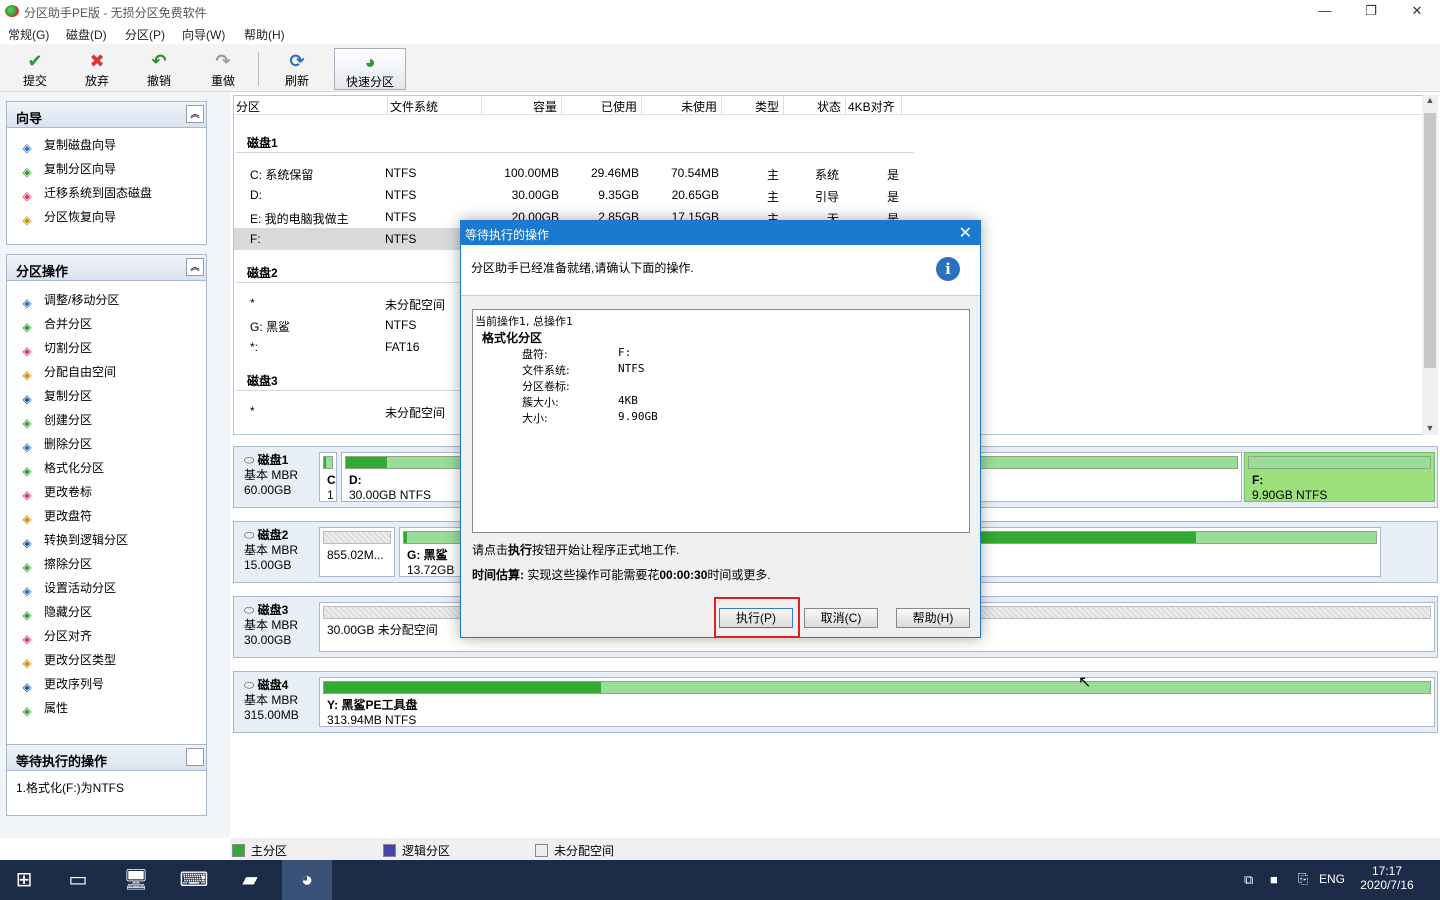 The width and height of the screenshot is (1440, 900). Describe the element at coordinates (106, 144) in the screenshot. I see `sidebar-item: ◈ 复制磁盘向导` at that location.